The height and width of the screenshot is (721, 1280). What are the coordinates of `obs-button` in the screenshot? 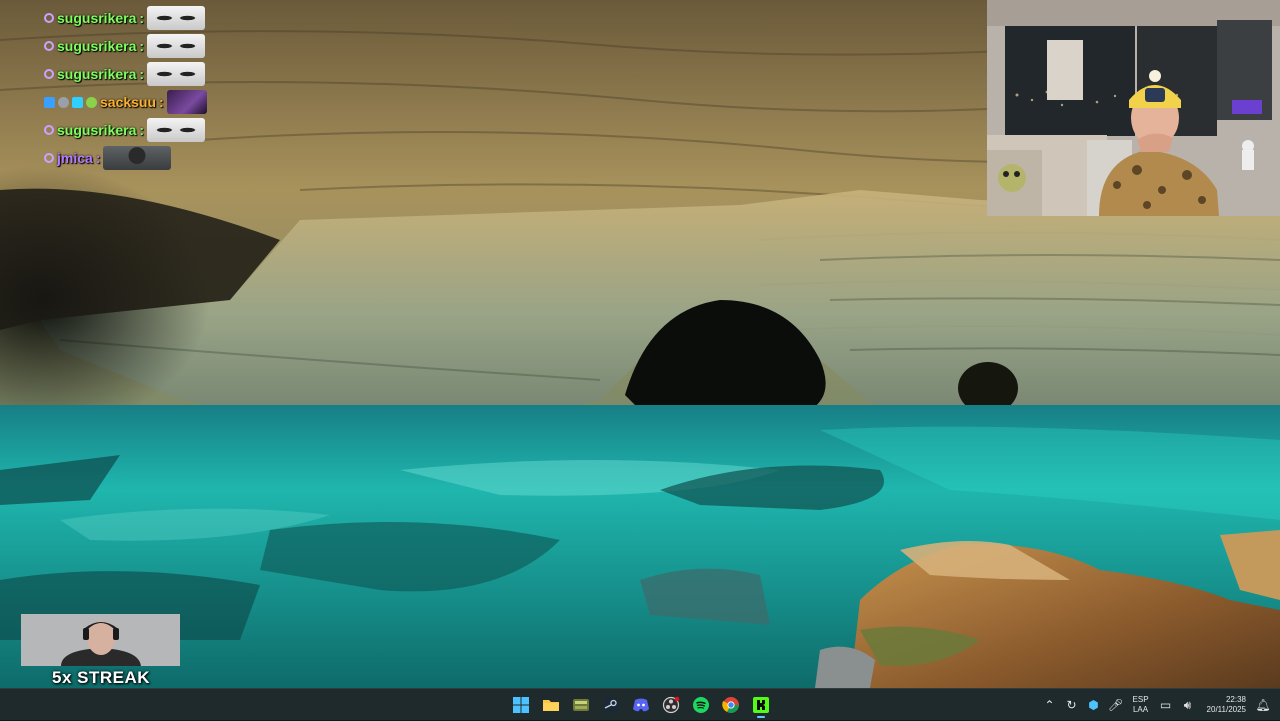 It's located at (671, 705).